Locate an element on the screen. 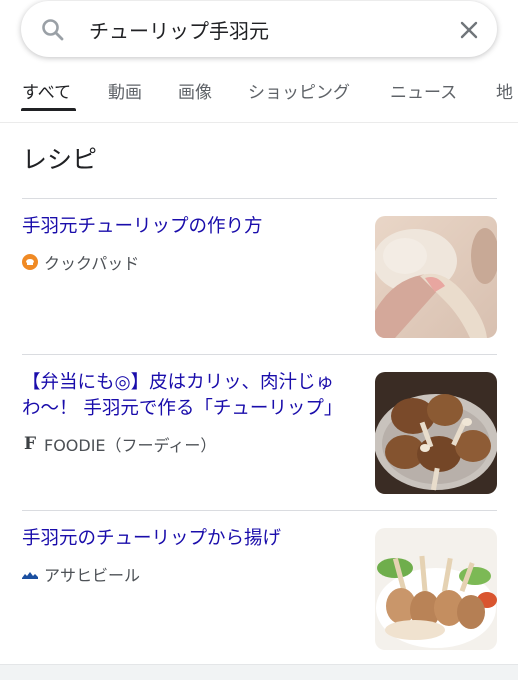 The image size is (518, 680). recipe-source: アサヒビール is located at coordinates (81, 574).